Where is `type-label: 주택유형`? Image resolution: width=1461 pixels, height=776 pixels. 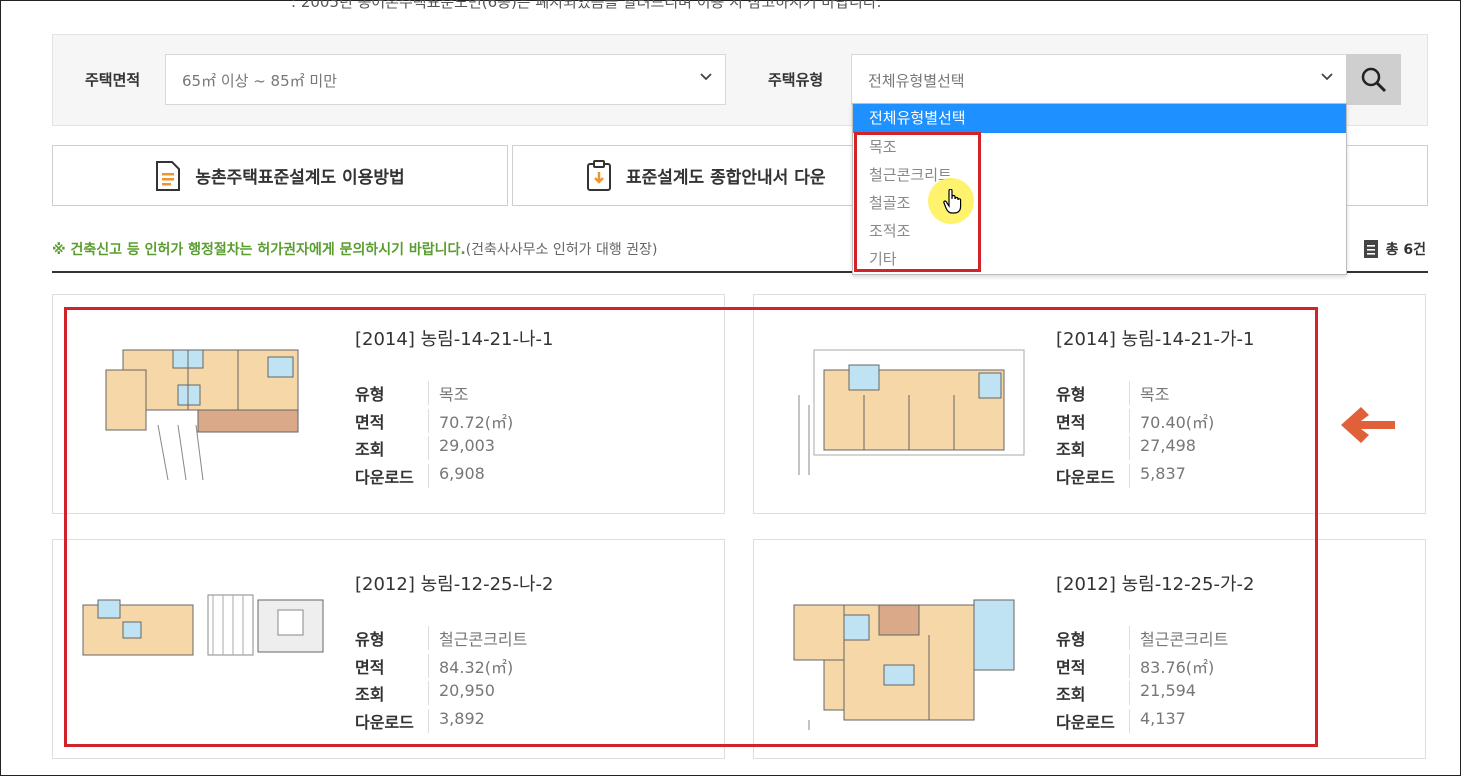
type-label: 주택유형 is located at coordinates (796, 80).